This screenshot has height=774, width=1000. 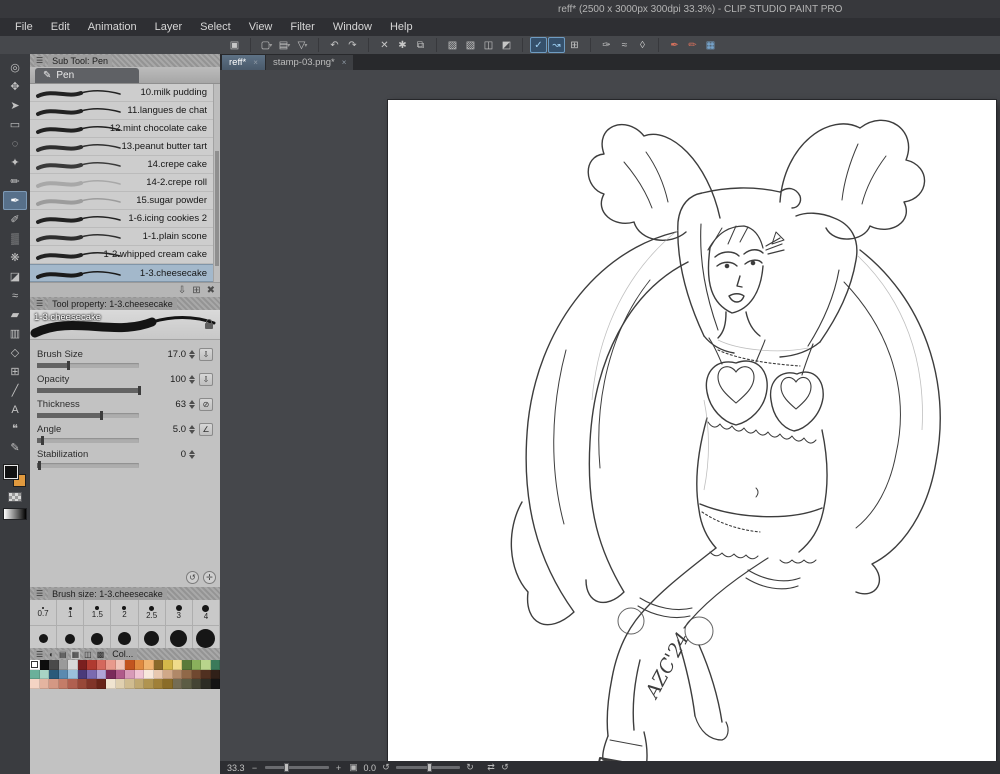 I want to click on param-angle-slider, so click(x=88, y=440).